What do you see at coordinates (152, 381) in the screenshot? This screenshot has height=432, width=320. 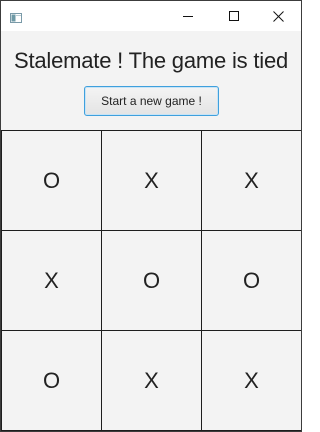 I see `board-cell-r3c2: X` at bounding box center [152, 381].